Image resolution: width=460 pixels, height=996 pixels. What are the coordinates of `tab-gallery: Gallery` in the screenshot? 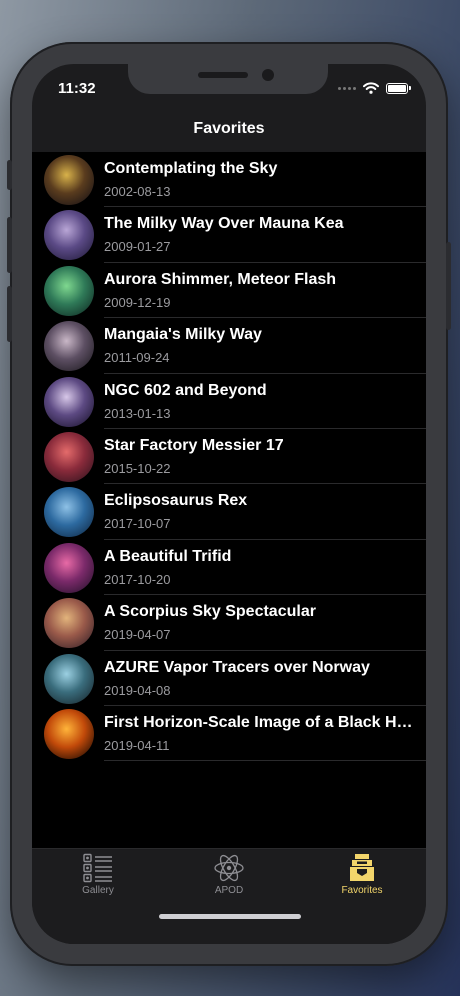 It's located at (98, 874).